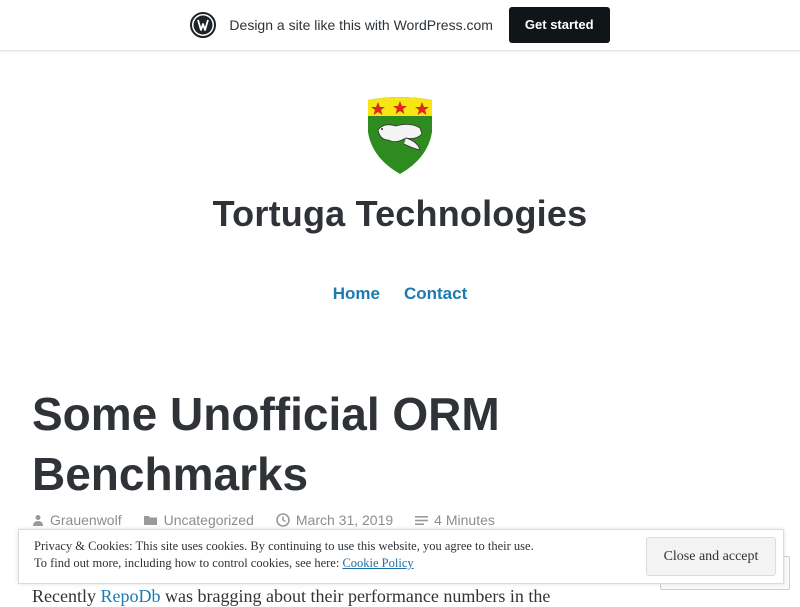 The image size is (800, 607). I want to click on wordpress-logo-icon, so click(203, 25).